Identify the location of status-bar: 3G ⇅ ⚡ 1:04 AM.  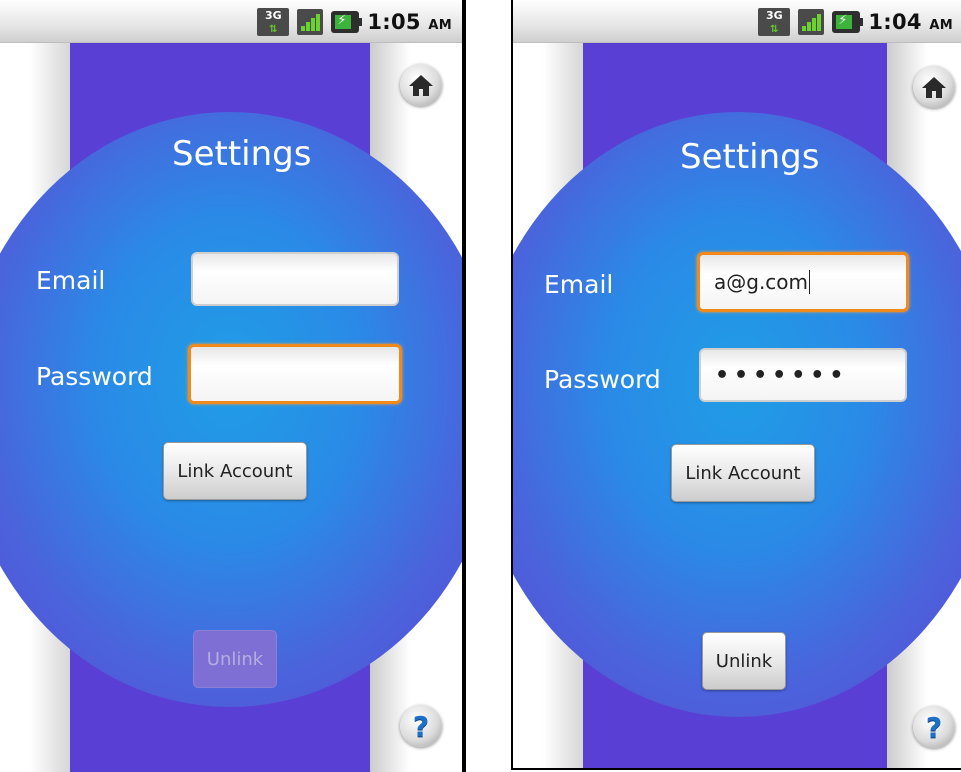
(737, 21).